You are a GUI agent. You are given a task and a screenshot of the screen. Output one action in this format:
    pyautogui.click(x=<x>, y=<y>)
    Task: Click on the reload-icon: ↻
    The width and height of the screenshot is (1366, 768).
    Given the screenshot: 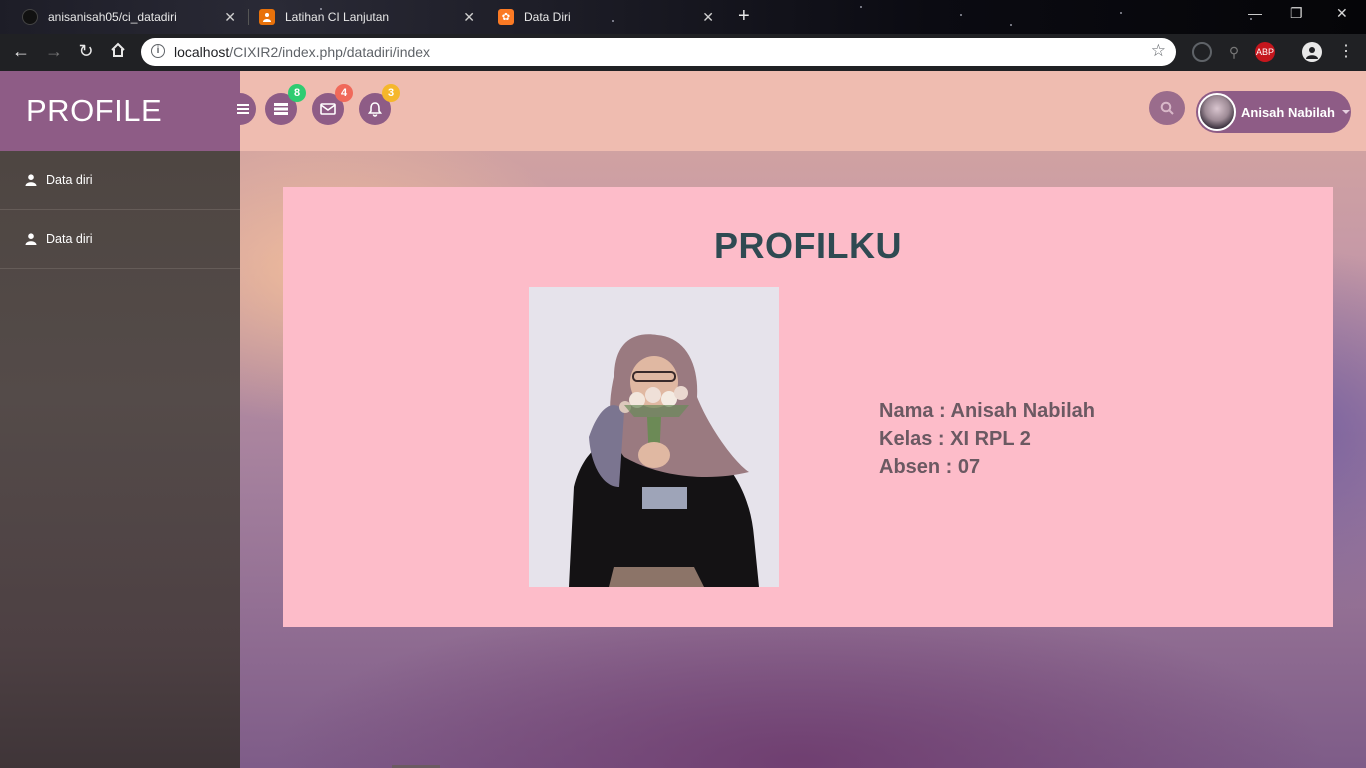 What is the action you would take?
    pyautogui.click(x=86, y=51)
    